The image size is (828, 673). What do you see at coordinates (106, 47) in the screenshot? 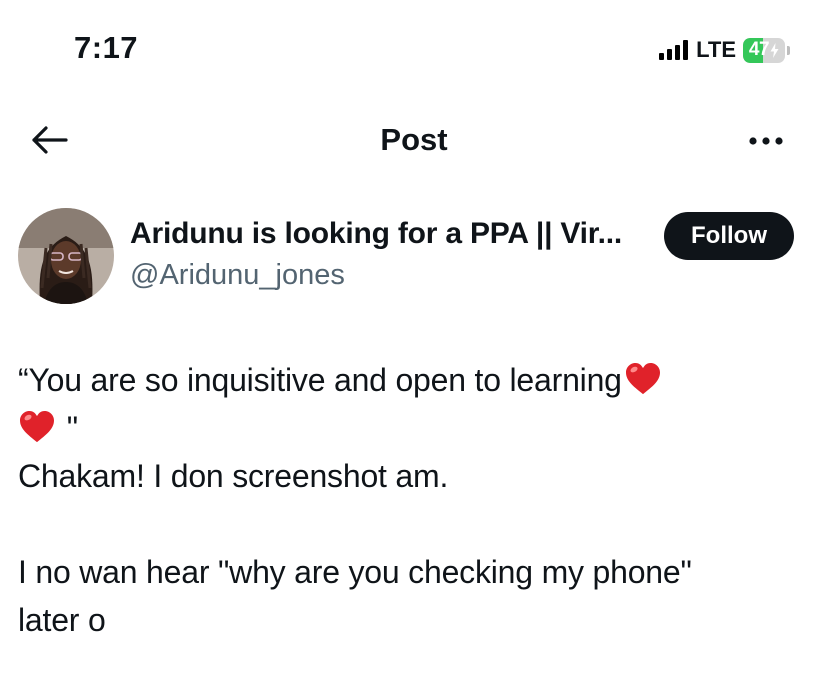
I see `status-time: 7:17` at bounding box center [106, 47].